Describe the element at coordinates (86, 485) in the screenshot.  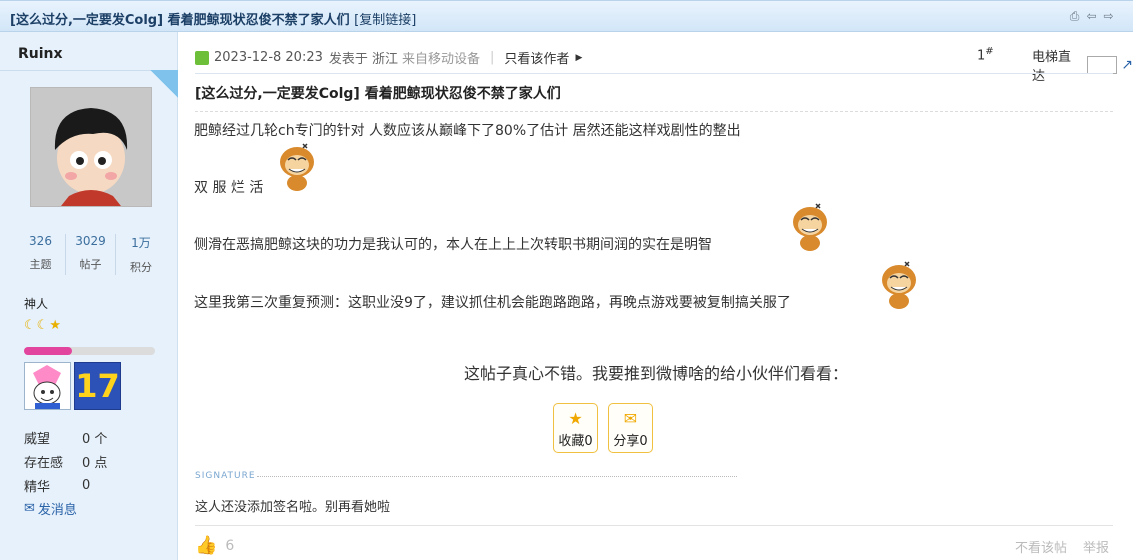
I see `prop-value: 0` at that location.